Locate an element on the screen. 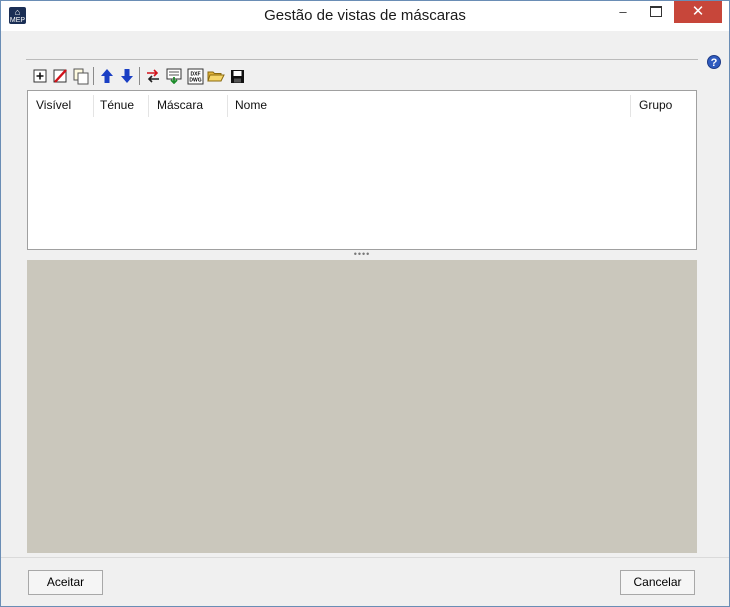 Image resolution: width=730 pixels, height=607 pixels. minimize-icon: – is located at coordinates (623, 11).